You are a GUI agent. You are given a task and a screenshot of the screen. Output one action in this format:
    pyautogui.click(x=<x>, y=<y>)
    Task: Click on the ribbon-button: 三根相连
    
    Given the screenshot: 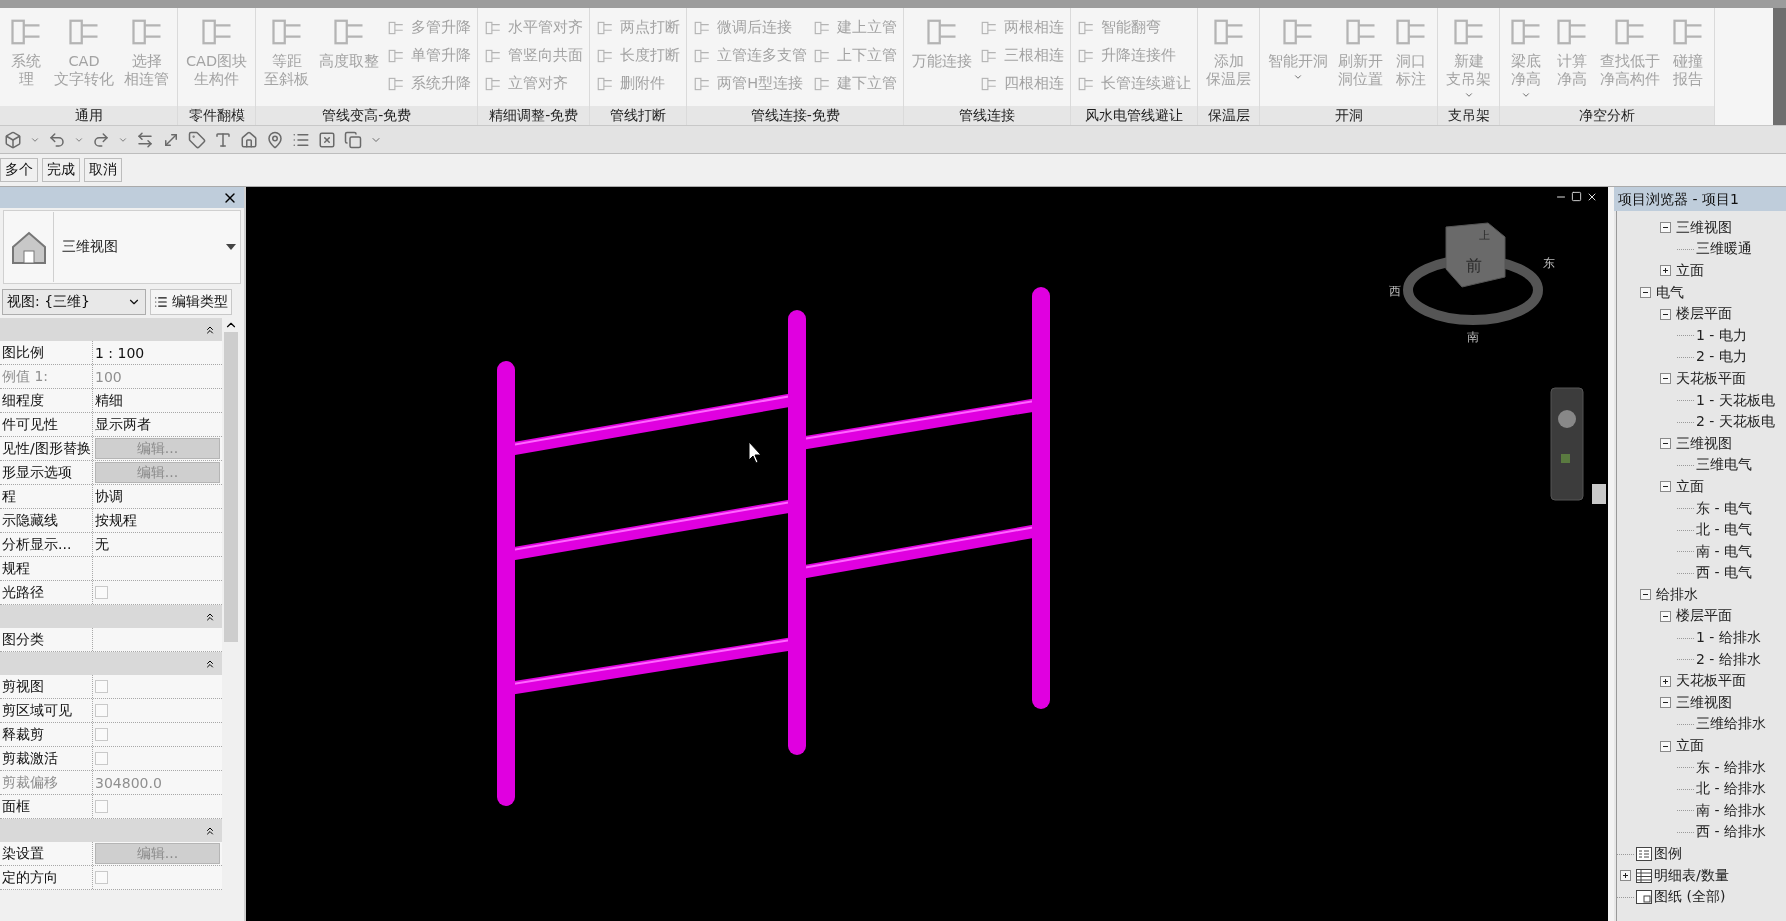 What is the action you would take?
    pyautogui.click(x=1022, y=55)
    